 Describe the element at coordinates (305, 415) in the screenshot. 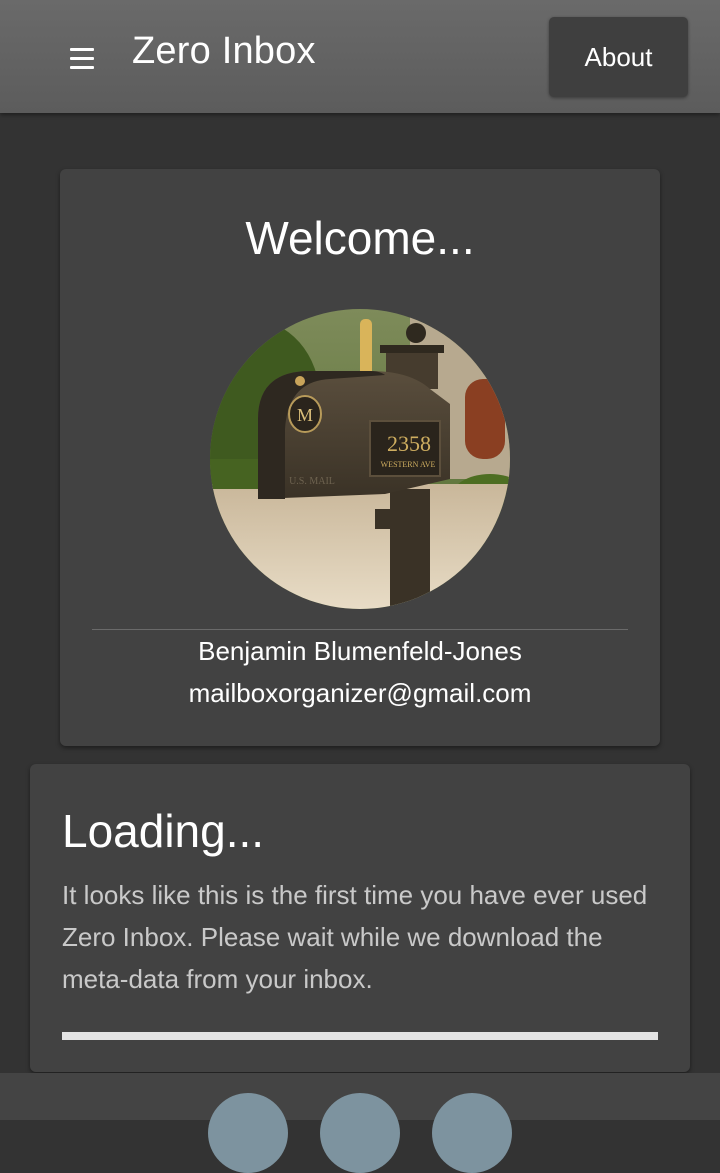

I see `mailbox-monogram: M` at that location.